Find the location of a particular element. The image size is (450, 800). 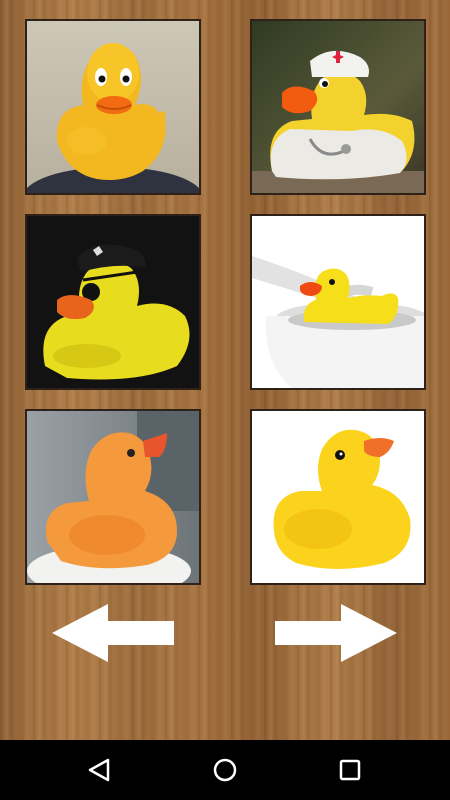

bathtub-duck-image is located at coordinates (338, 302).